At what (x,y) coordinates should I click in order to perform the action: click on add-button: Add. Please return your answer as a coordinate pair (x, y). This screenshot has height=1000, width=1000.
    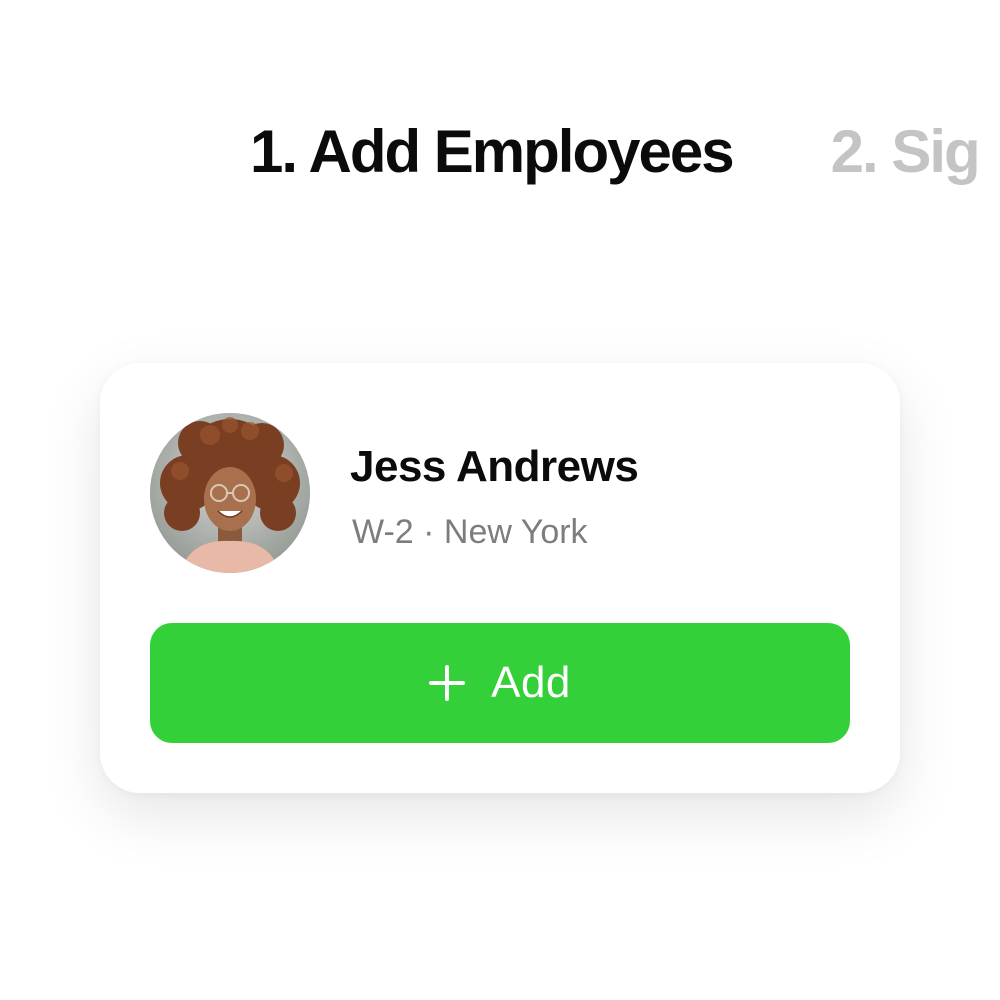
    Looking at the image, I should click on (500, 683).